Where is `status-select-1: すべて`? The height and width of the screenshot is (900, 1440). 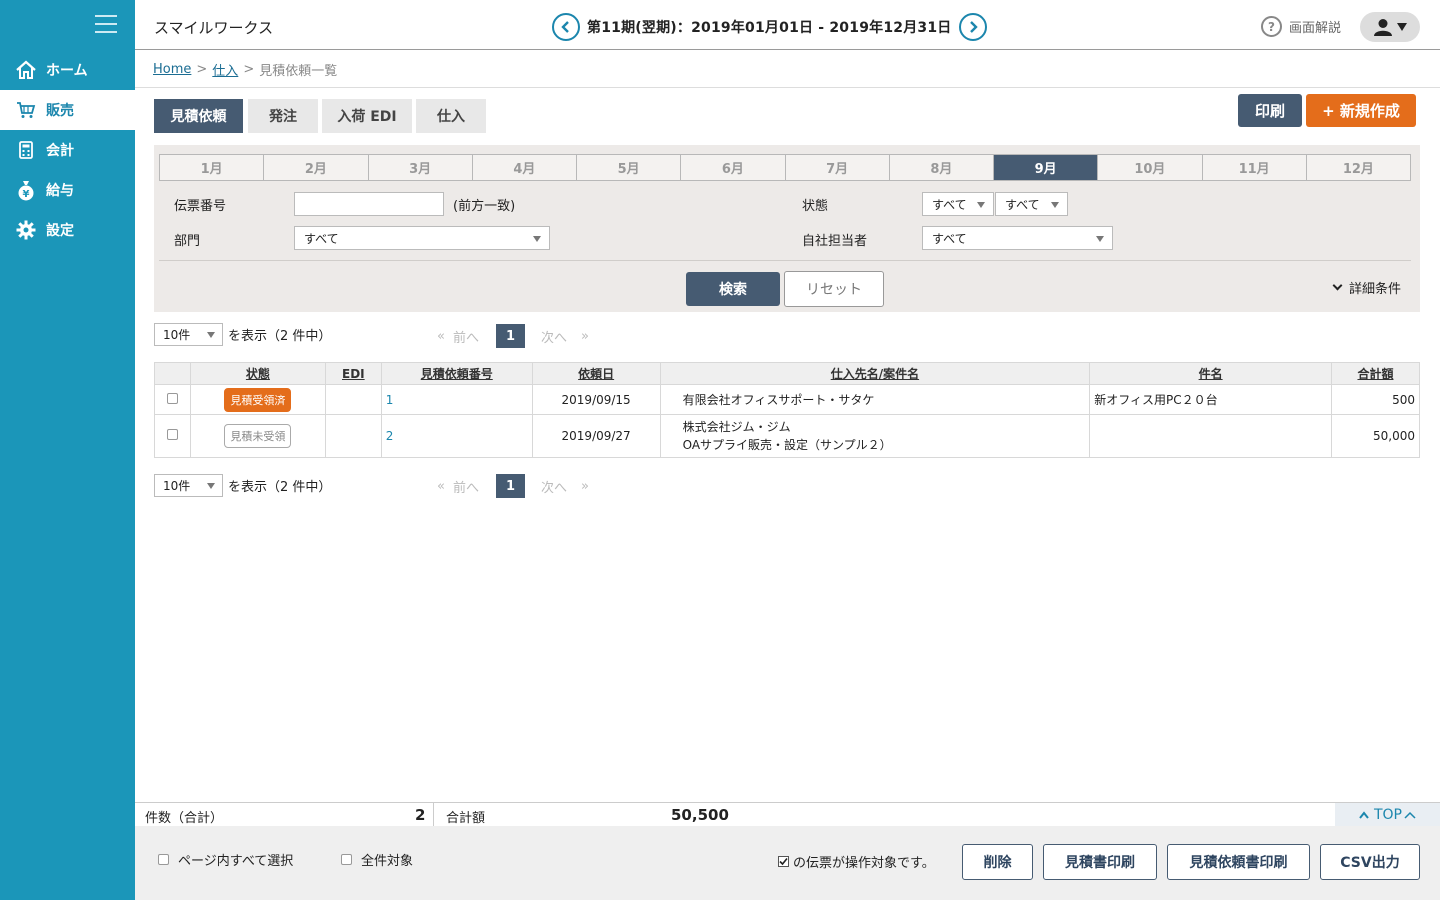 status-select-1: すべて is located at coordinates (958, 204).